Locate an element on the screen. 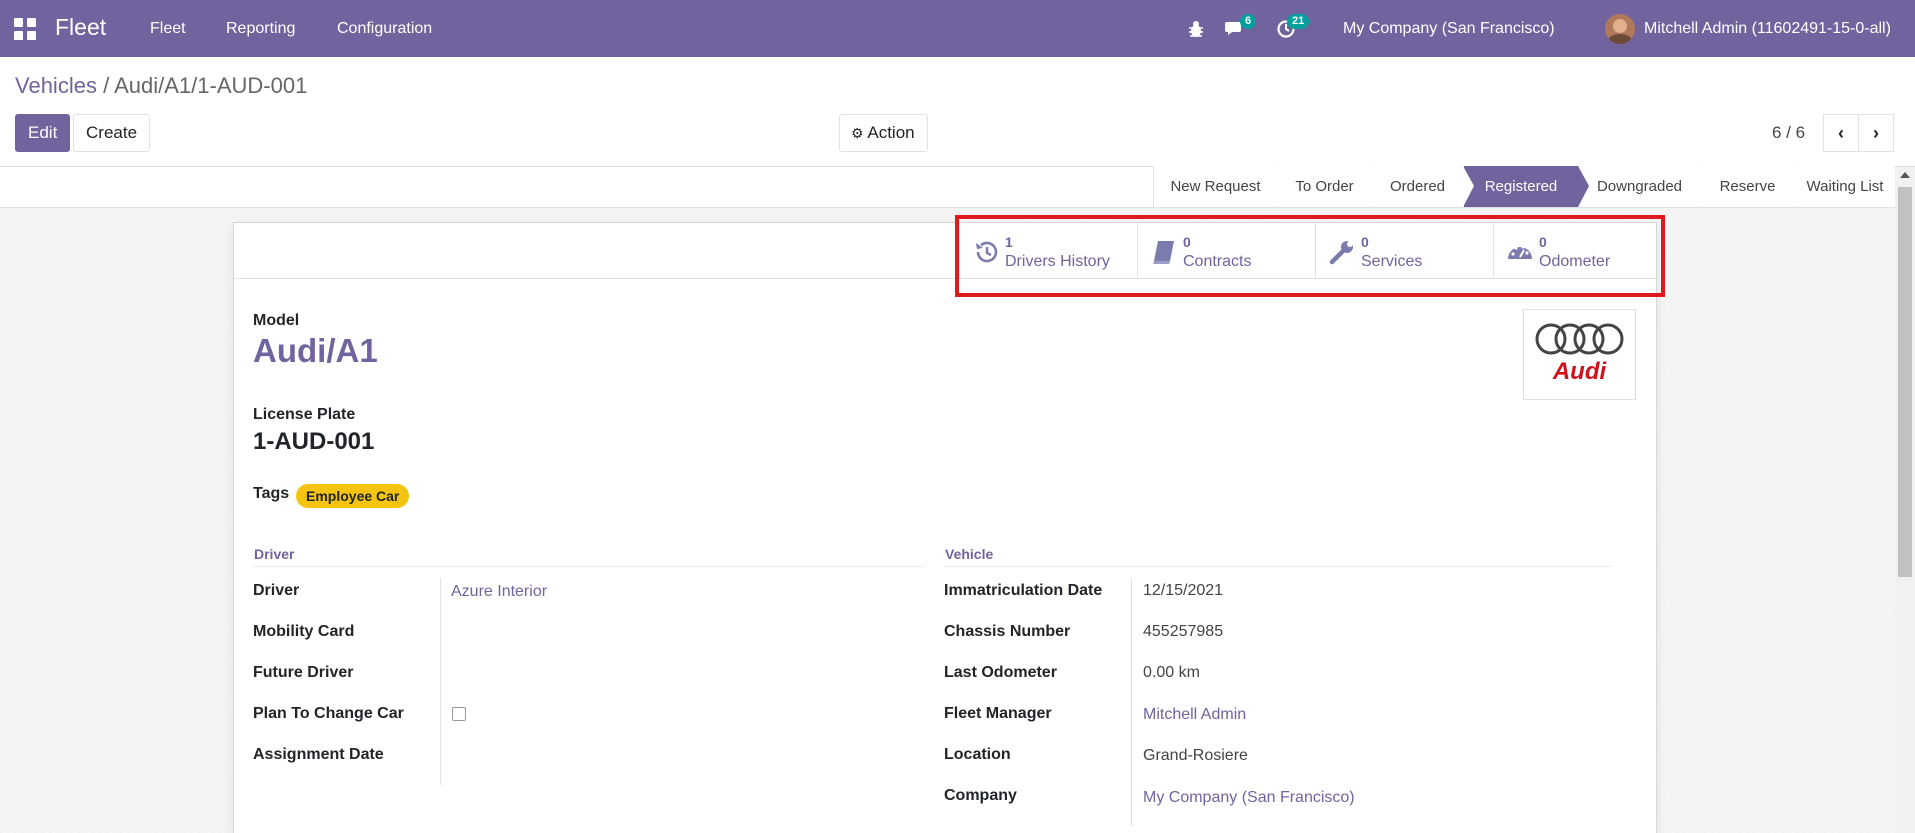 Image resolution: width=1915 pixels, height=833 pixels. scroll-up-arrow-icon is located at coordinates (1905, 175).